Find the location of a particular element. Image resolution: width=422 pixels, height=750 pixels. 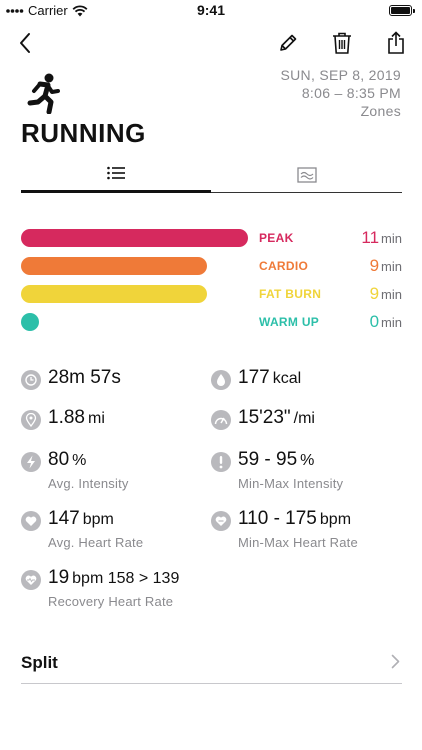

speedometer-icon is located at coordinates (221, 420).